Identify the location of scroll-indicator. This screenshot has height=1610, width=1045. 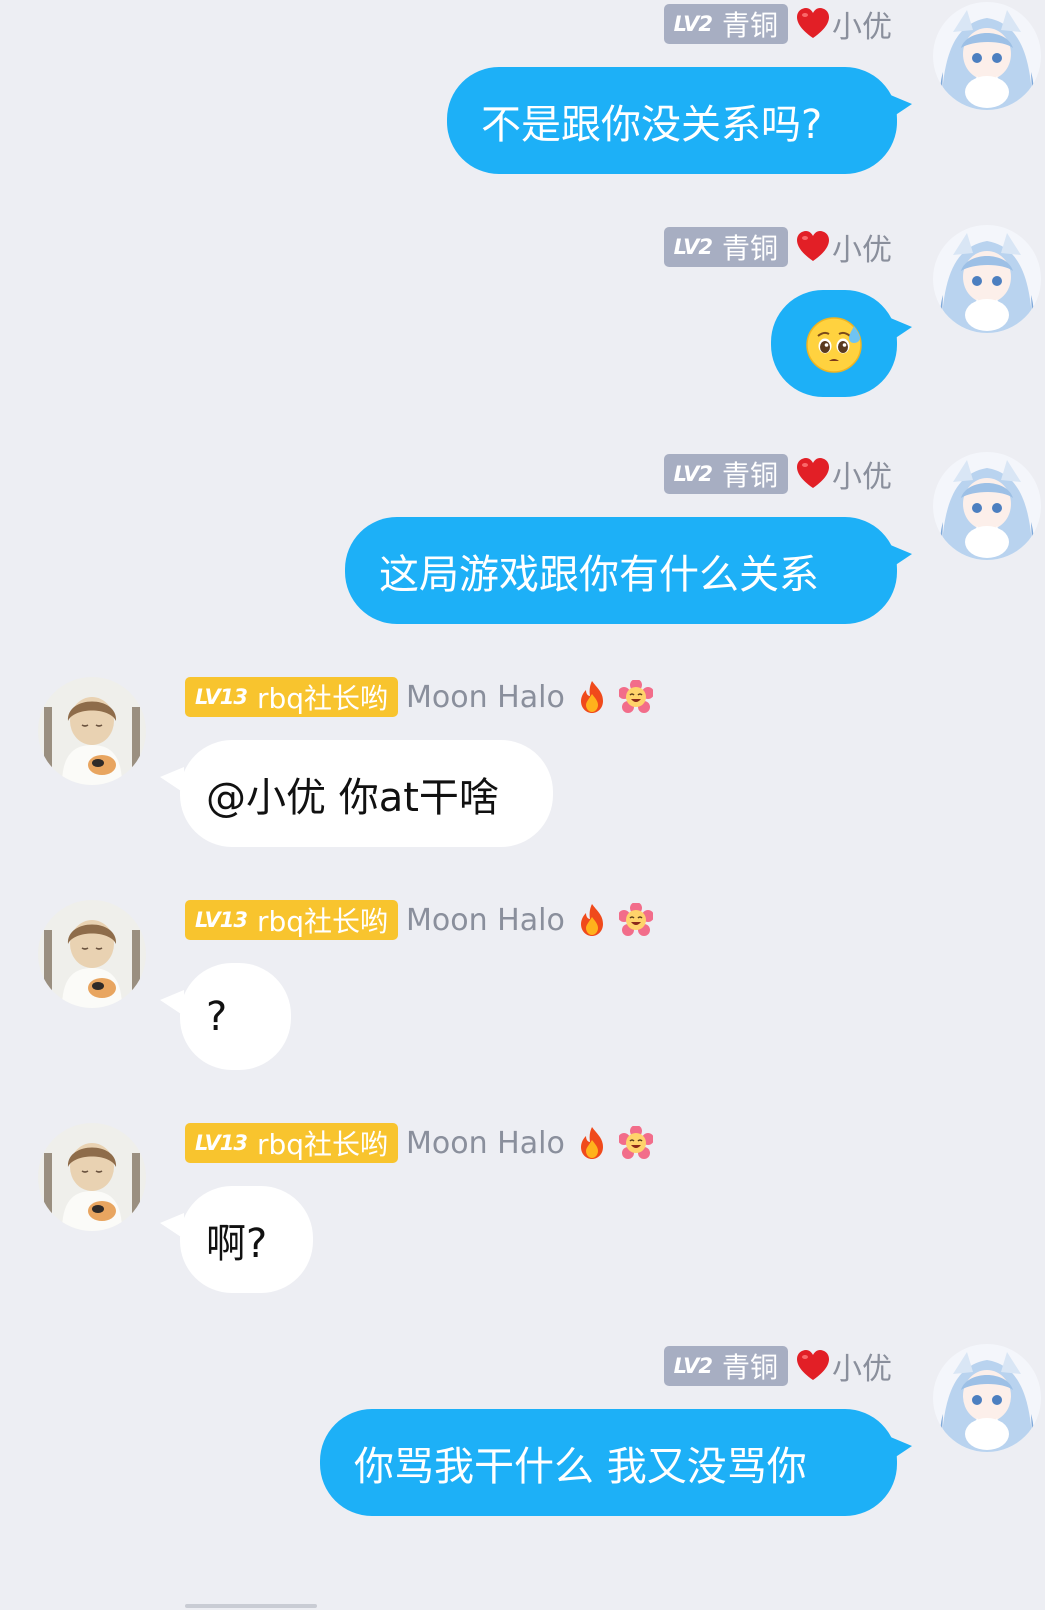
(251, 1606).